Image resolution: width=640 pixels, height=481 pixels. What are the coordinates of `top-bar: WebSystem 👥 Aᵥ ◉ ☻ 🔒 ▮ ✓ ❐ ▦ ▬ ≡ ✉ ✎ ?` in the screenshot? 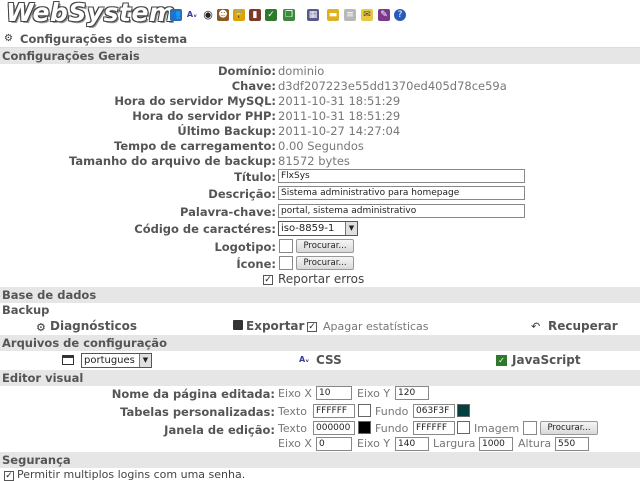 It's located at (320, 15).